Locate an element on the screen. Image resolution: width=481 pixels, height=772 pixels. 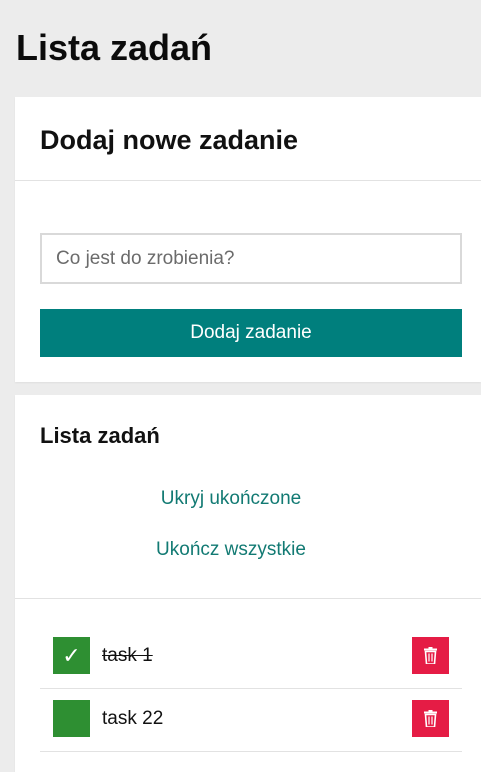
task-row: task 22 is located at coordinates (251, 720).